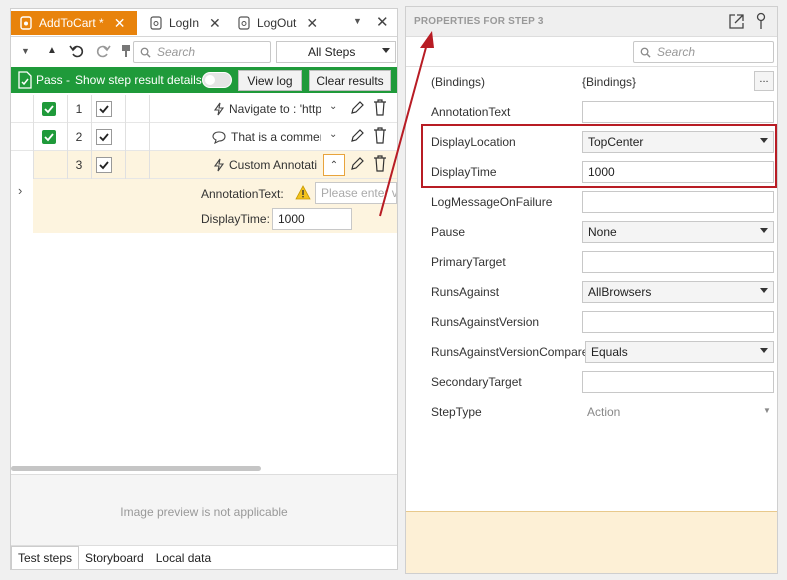  I want to click on steps-filter-dropdown: All Steps, so click(336, 52).